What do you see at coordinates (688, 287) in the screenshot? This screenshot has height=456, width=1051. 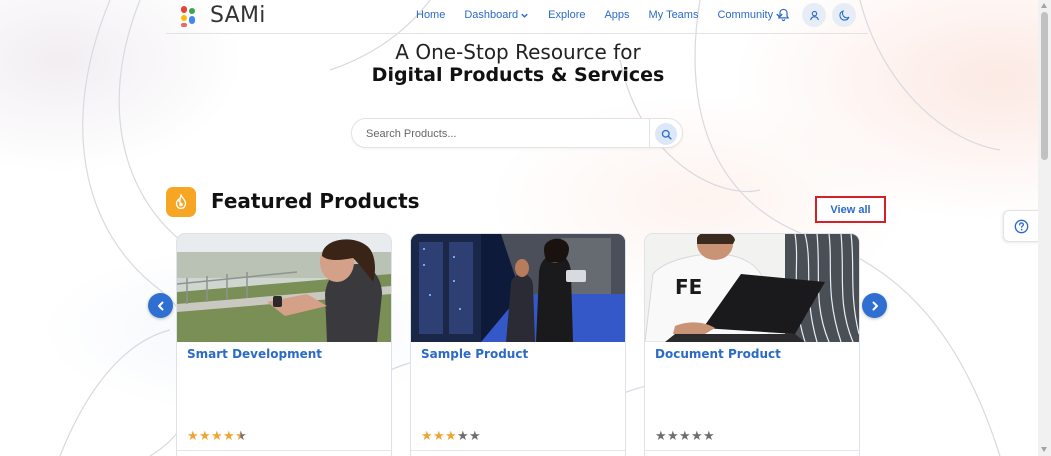 I see `svg-text: FE` at bounding box center [688, 287].